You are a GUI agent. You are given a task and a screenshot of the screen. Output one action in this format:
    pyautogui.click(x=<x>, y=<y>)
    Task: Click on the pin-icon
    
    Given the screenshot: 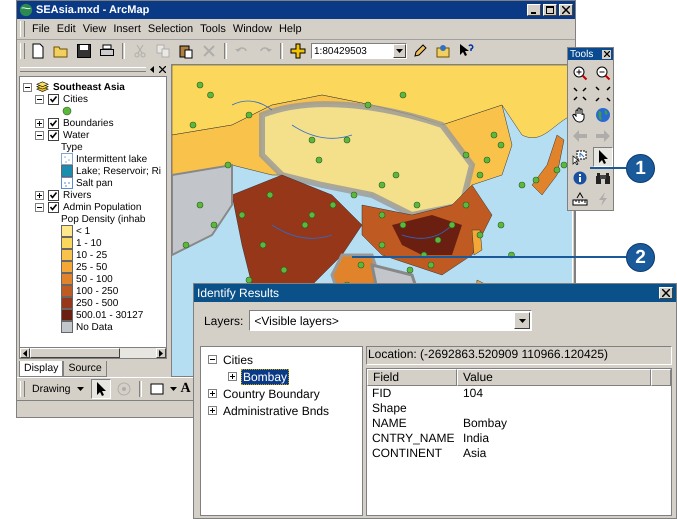 What is the action you would take?
    pyautogui.click(x=152, y=69)
    